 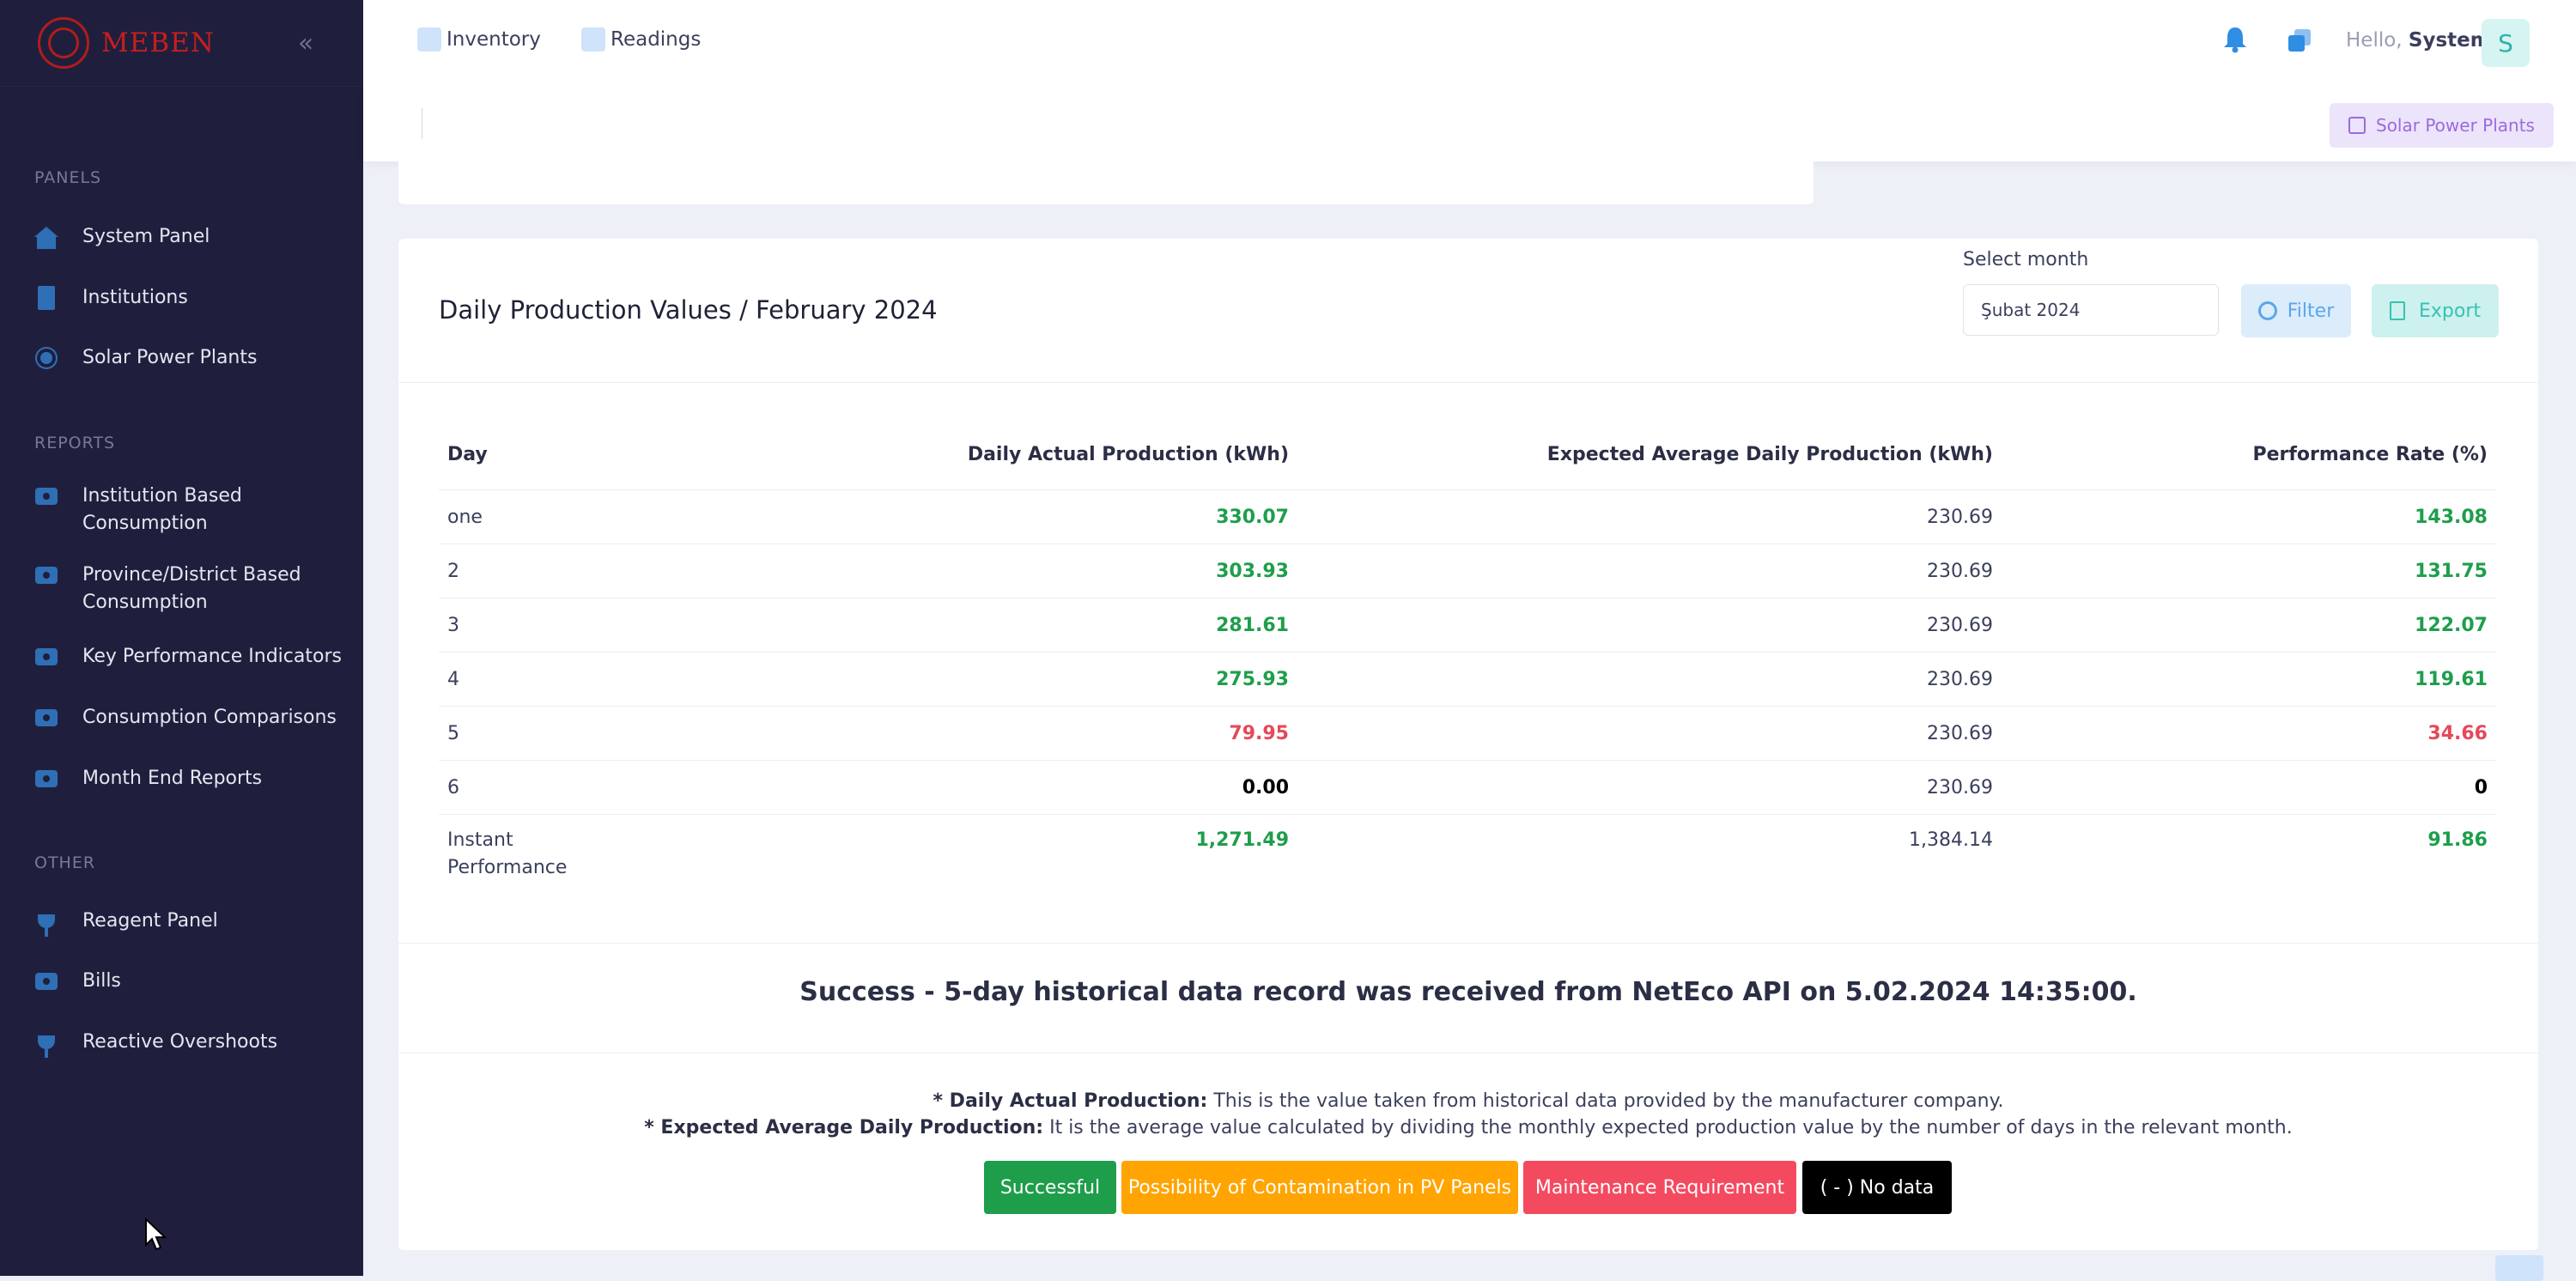 What do you see at coordinates (593, 39) in the screenshot?
I see `readings-icon` at bounding box center [593, 39].